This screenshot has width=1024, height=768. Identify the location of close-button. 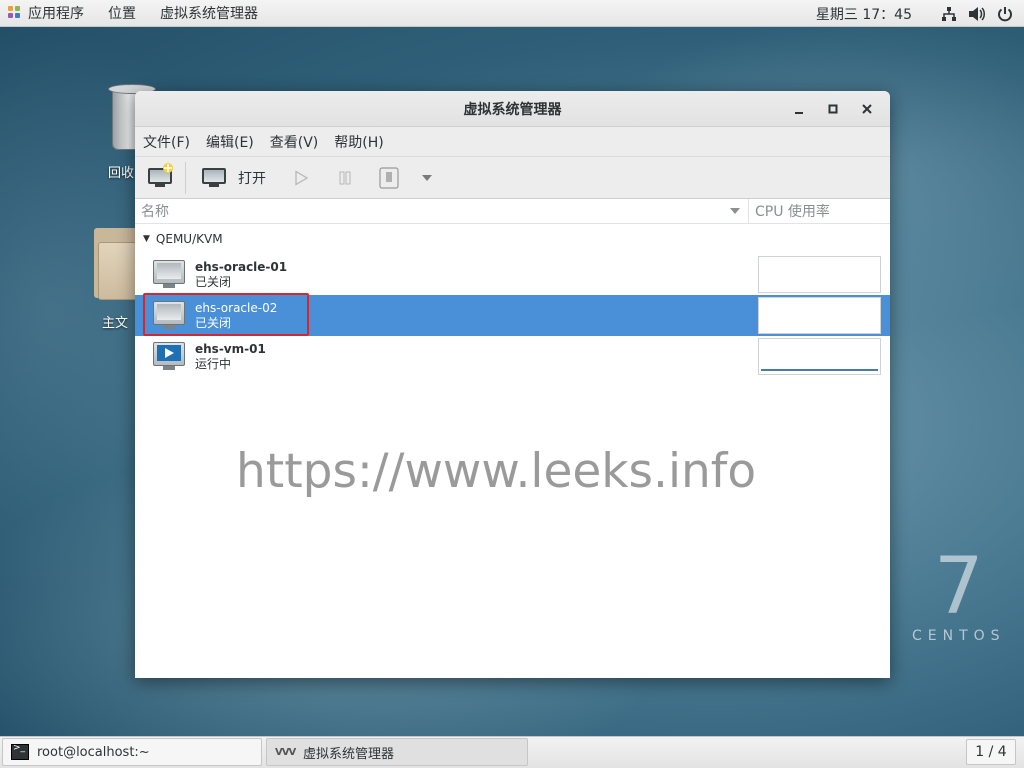
(867, 109).